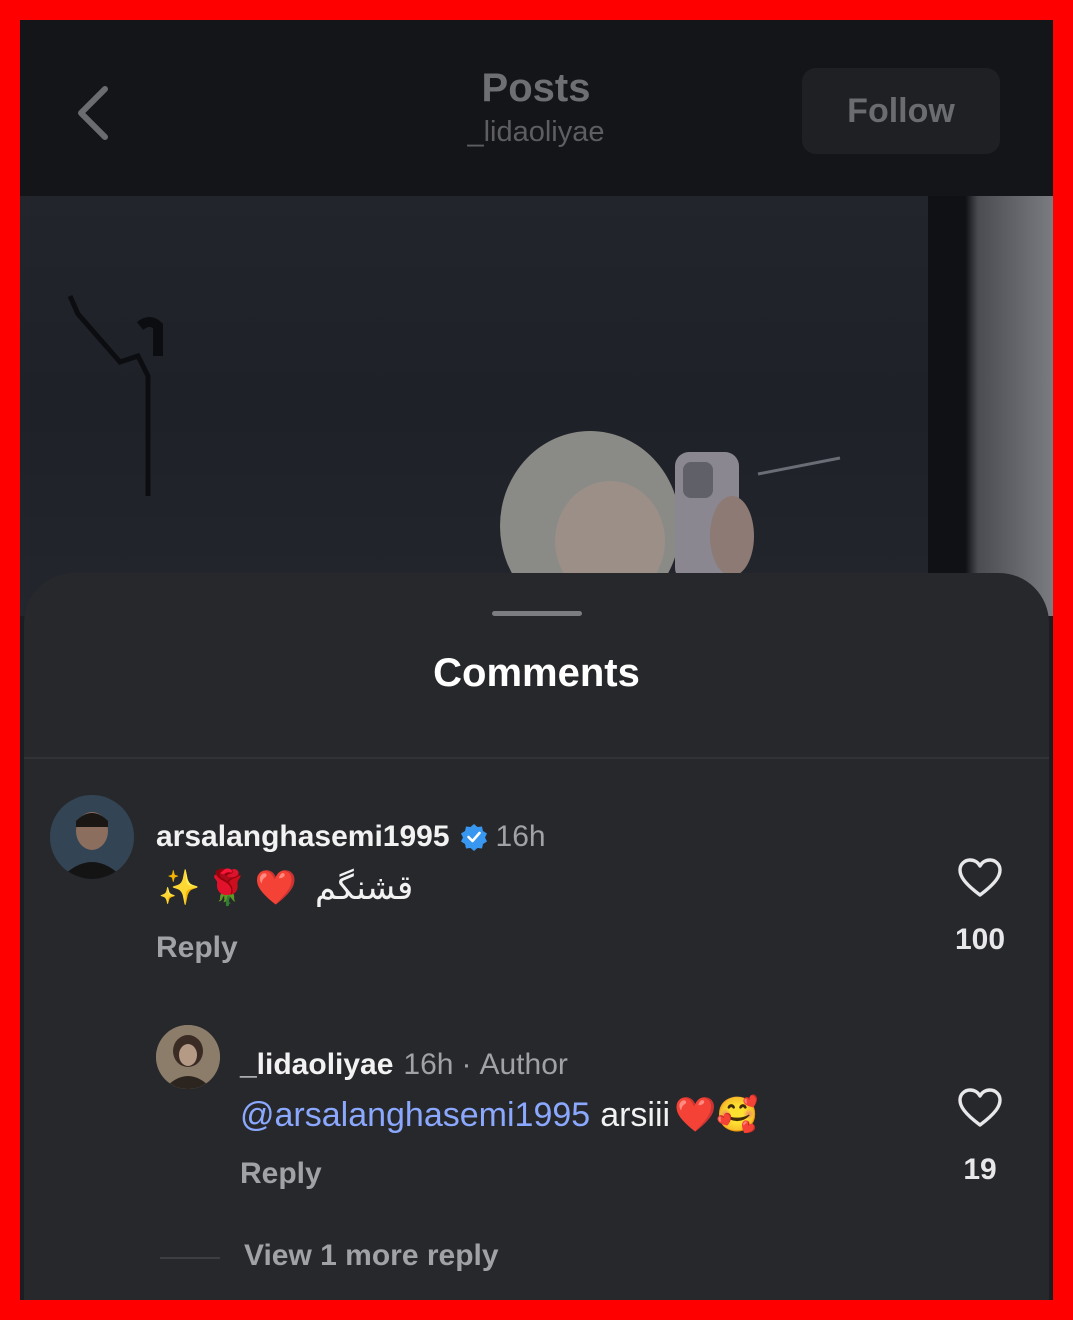 The image size is (1073, 1320). I want to click on comment-emojis: ✨🌹❤️, so click(231, 888).